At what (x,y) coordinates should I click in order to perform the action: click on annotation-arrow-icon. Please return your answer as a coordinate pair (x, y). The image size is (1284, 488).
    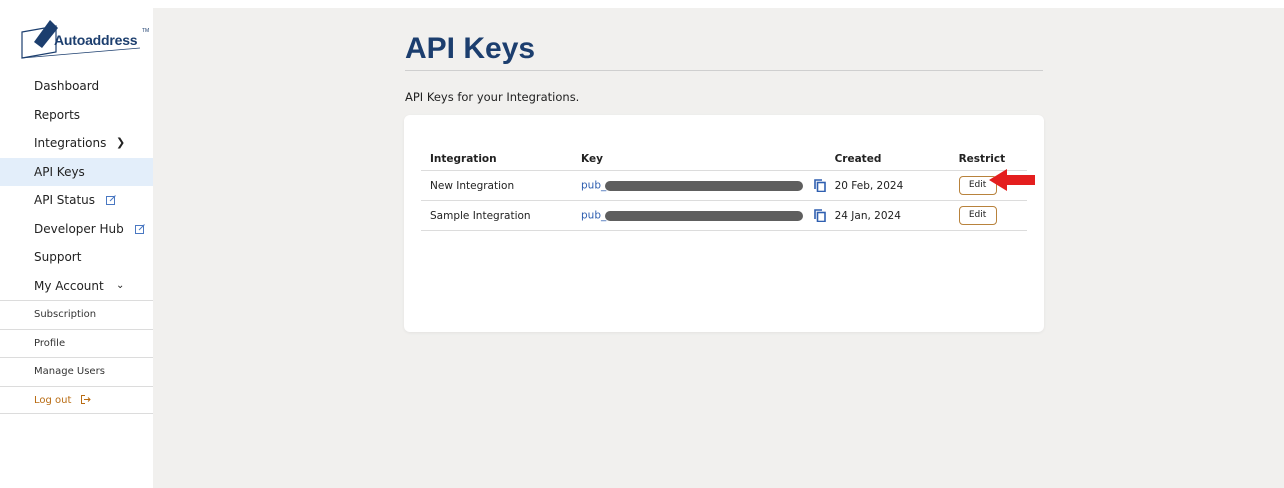
    Looking at the image, I should click on (1012, 180).